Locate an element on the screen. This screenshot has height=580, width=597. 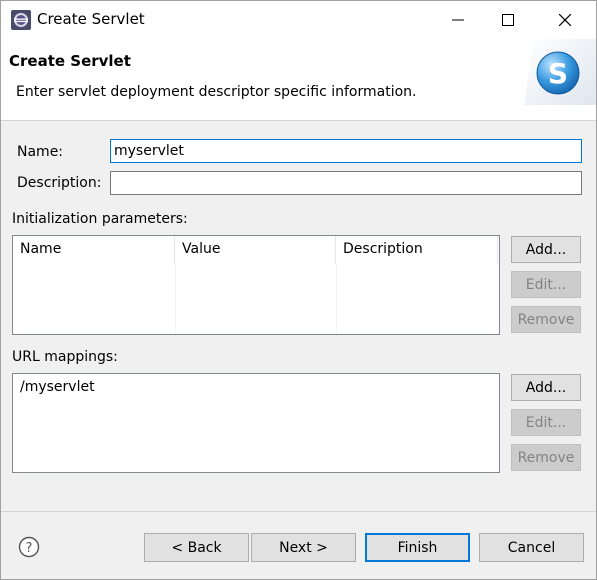
minimize-icon is located at coordinates (458, 20).